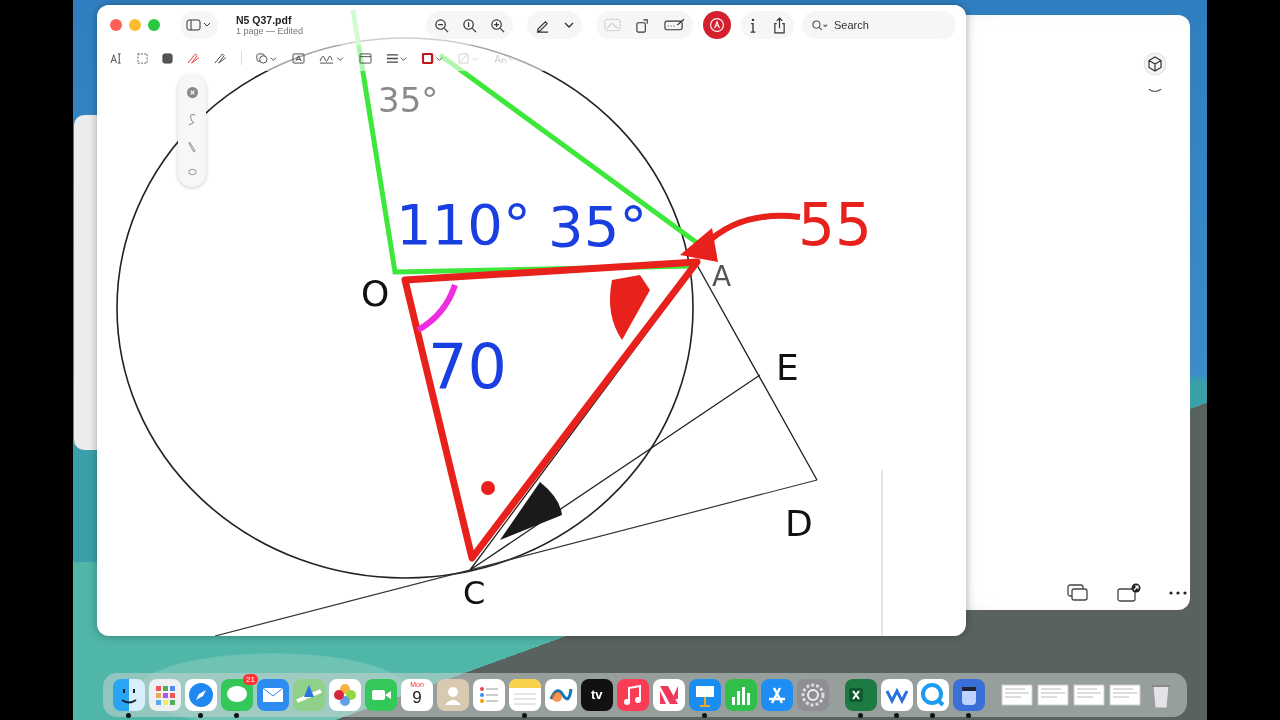  I want to click on handwritten-label: E, so click(787, 367).